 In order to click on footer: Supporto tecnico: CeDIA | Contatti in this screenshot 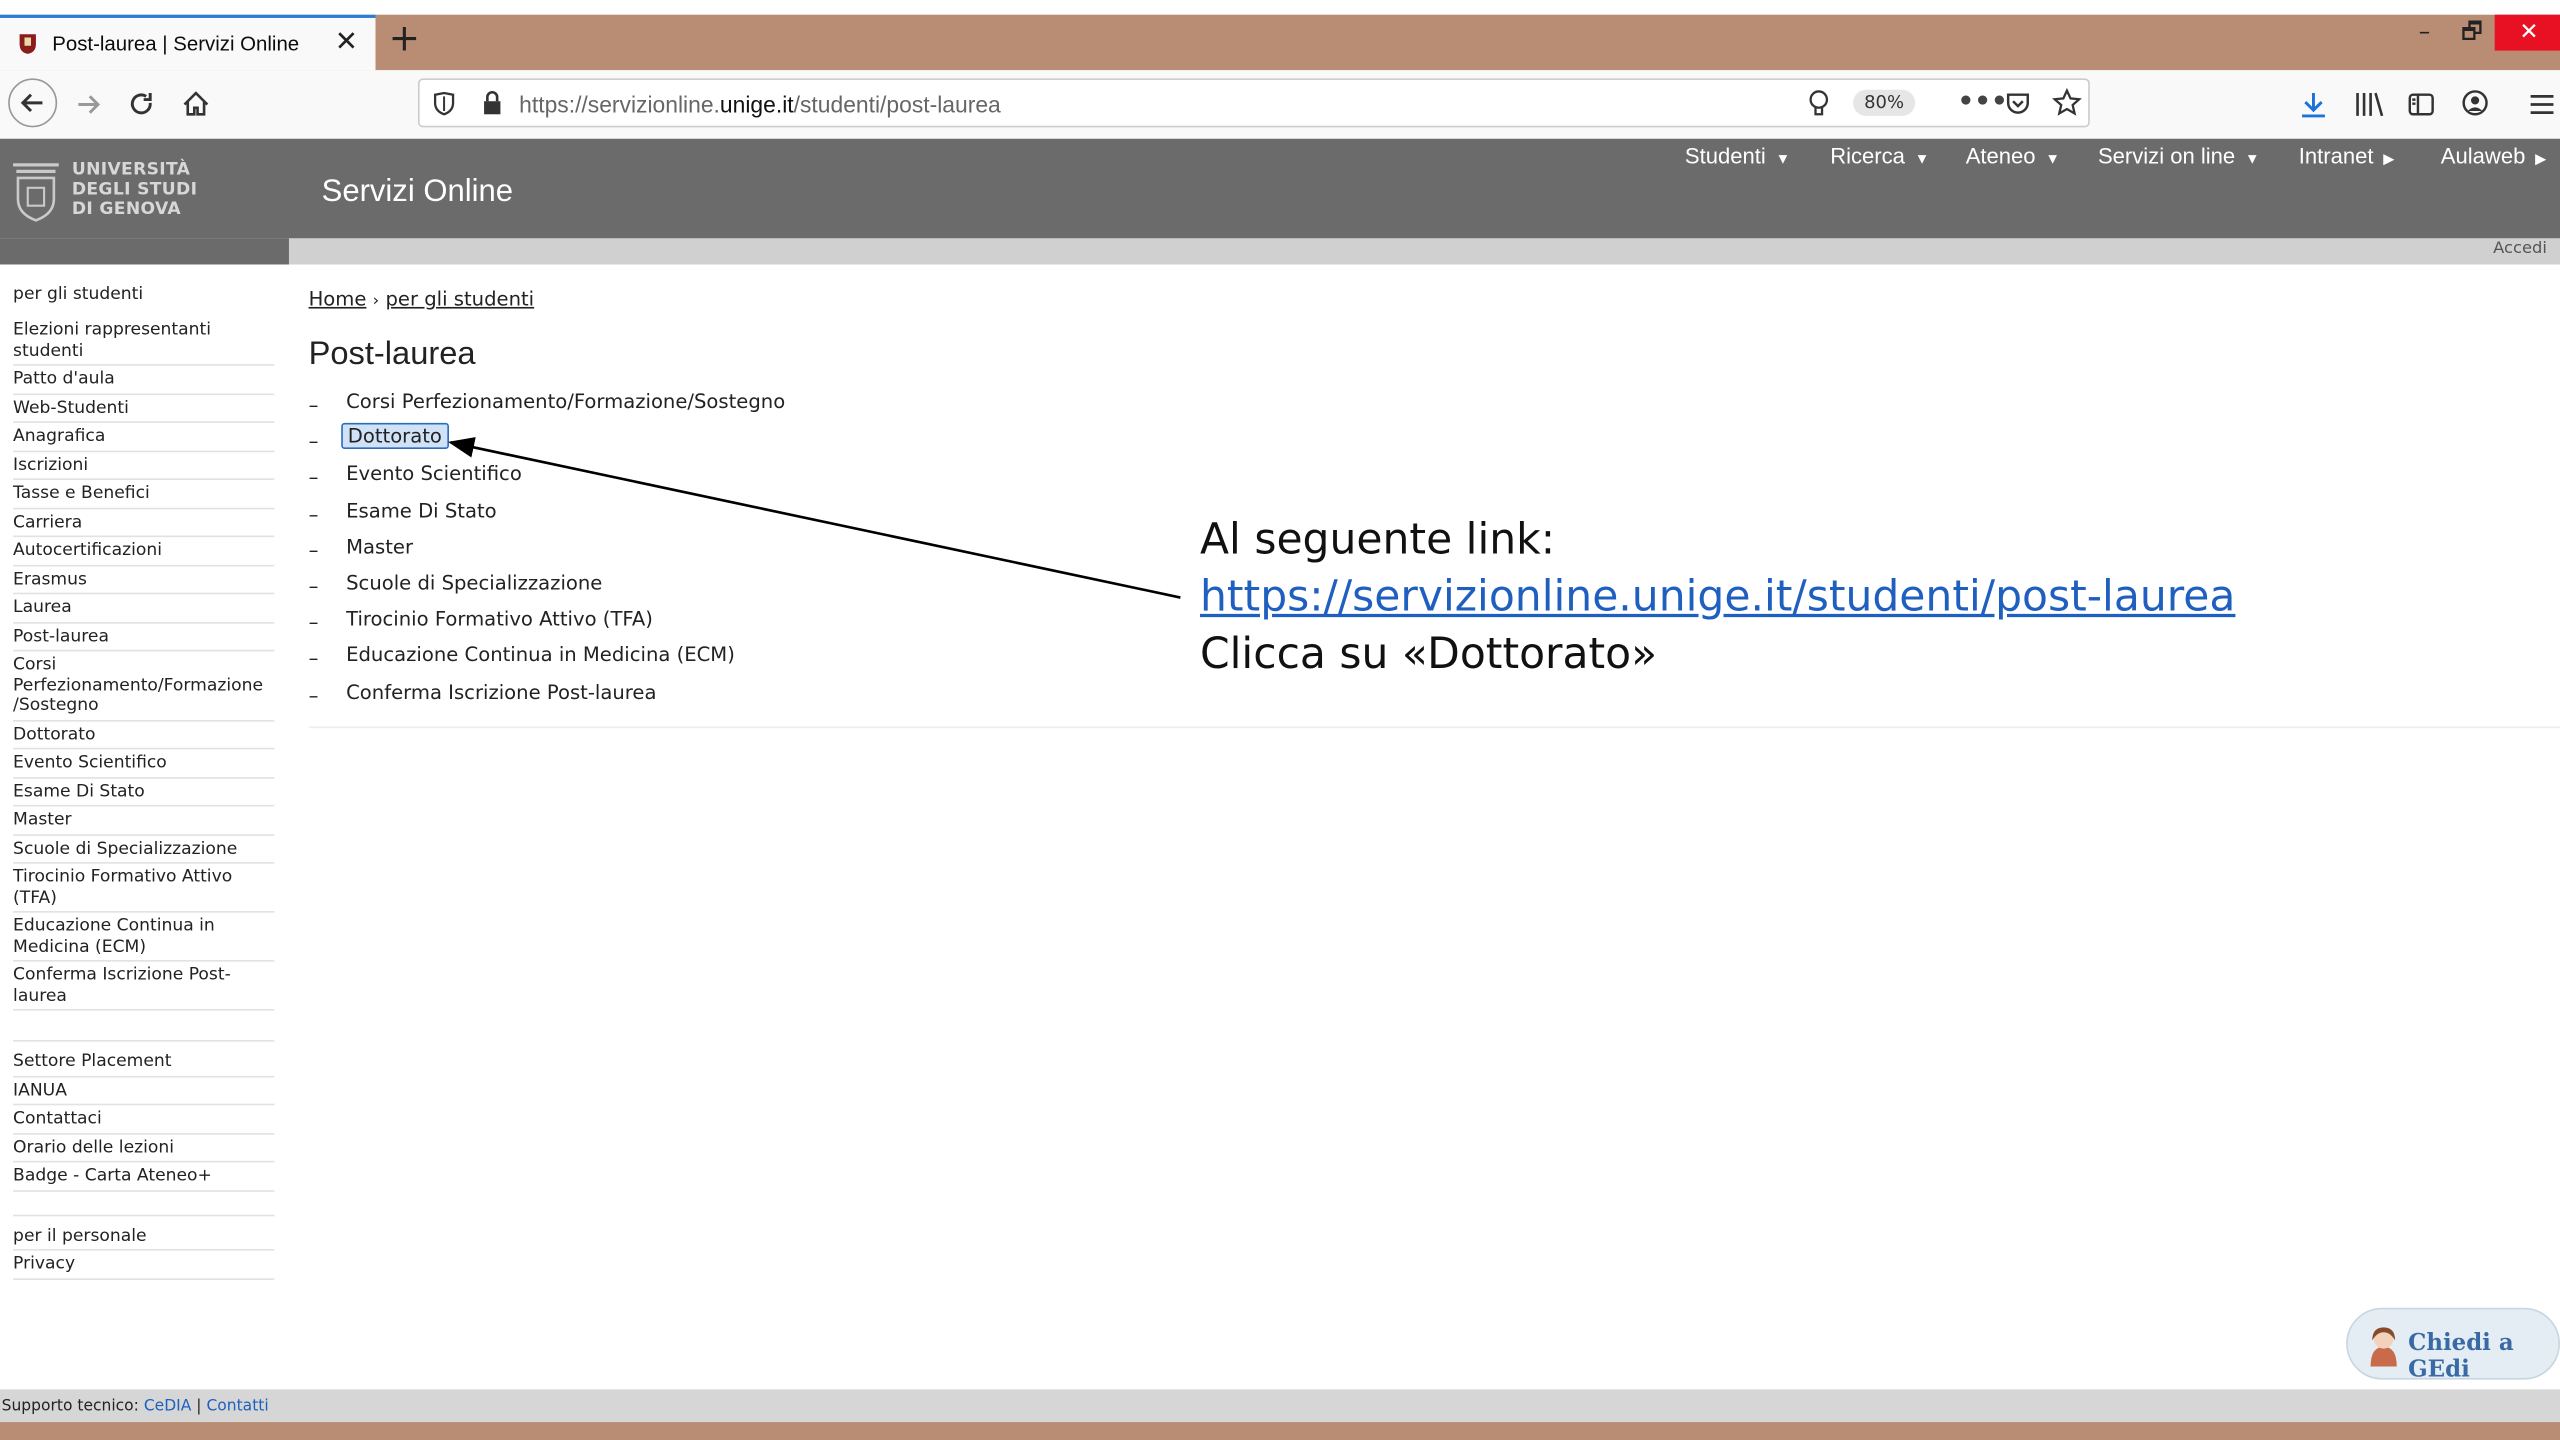, I will do `click(1280, 1406)`.